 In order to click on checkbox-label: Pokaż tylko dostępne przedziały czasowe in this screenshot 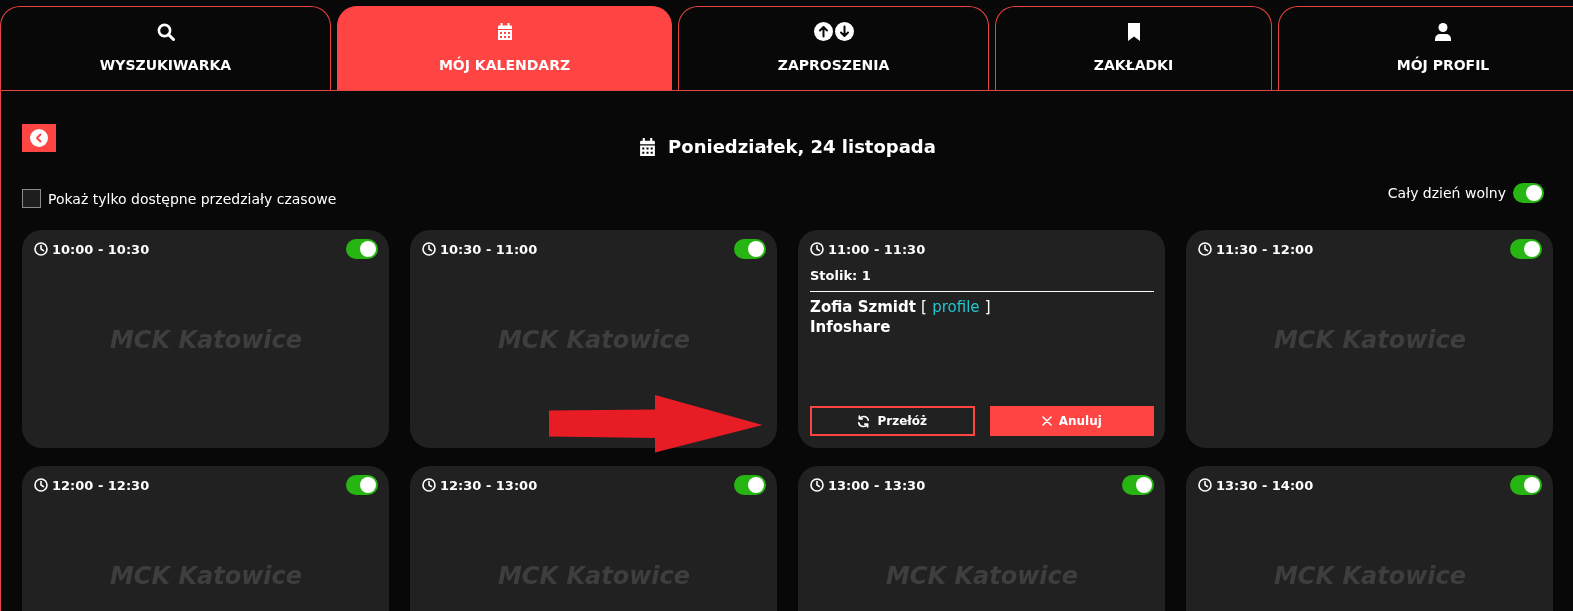, I will do `click(192, 198)`.